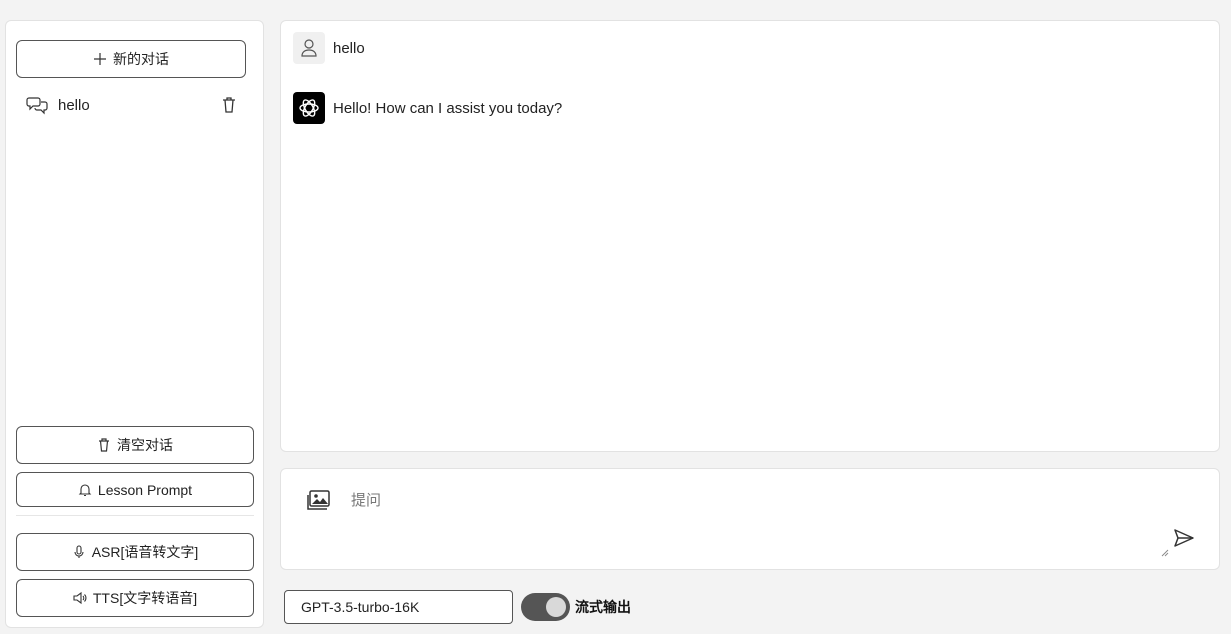 Image resolution: width=1231 pixels, height=634 pixels. Describe the element at coordinates (349, 48) in the screenshot. I see `user-message-text: hello` at that location.